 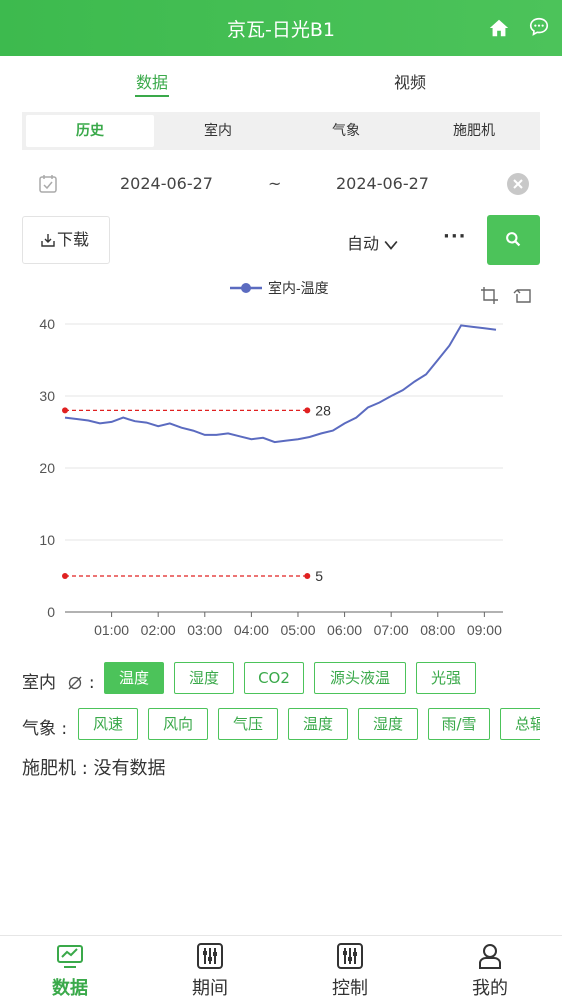 I want to click on indoor-label: 室内, so click(x=39, y=683).